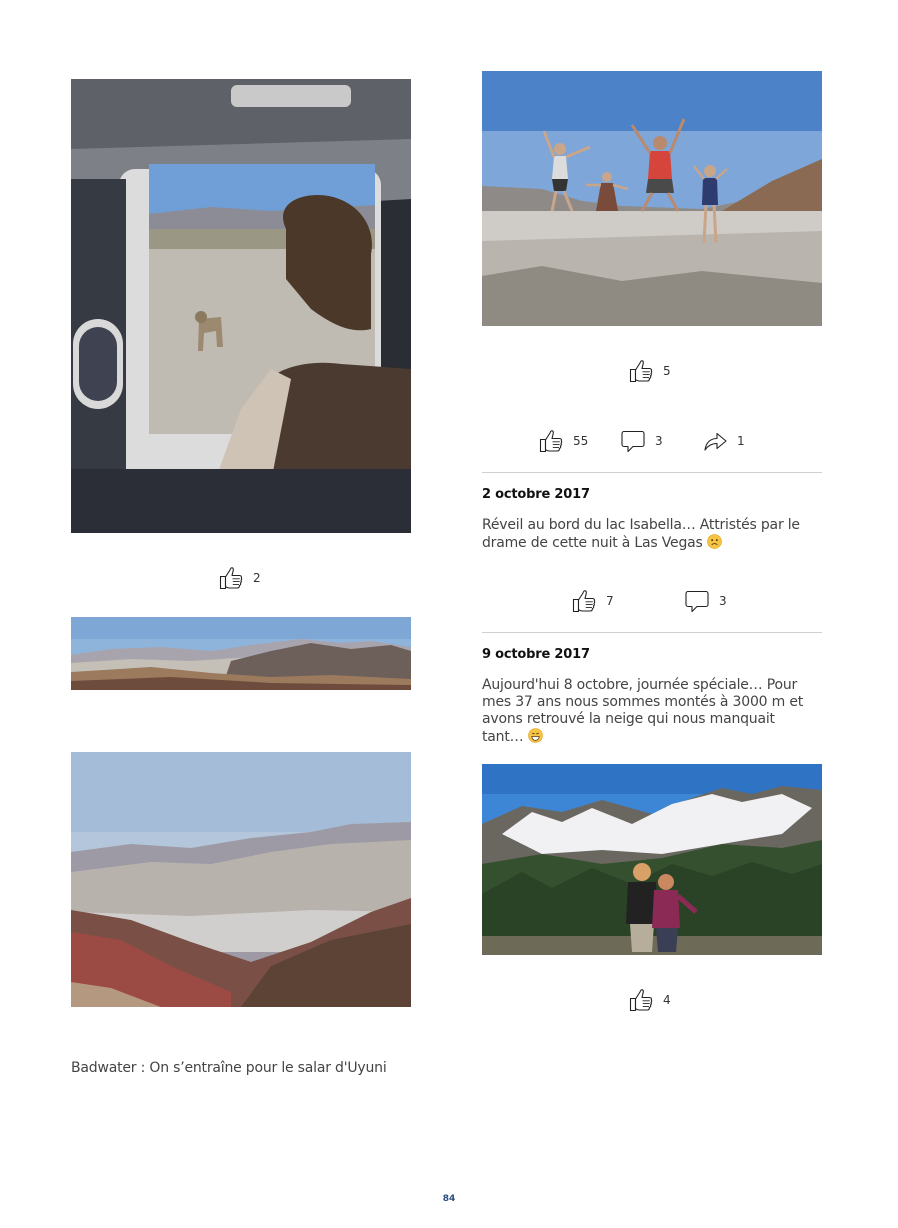  I want to click on photo-snowy-mountains, so click(652, 859).